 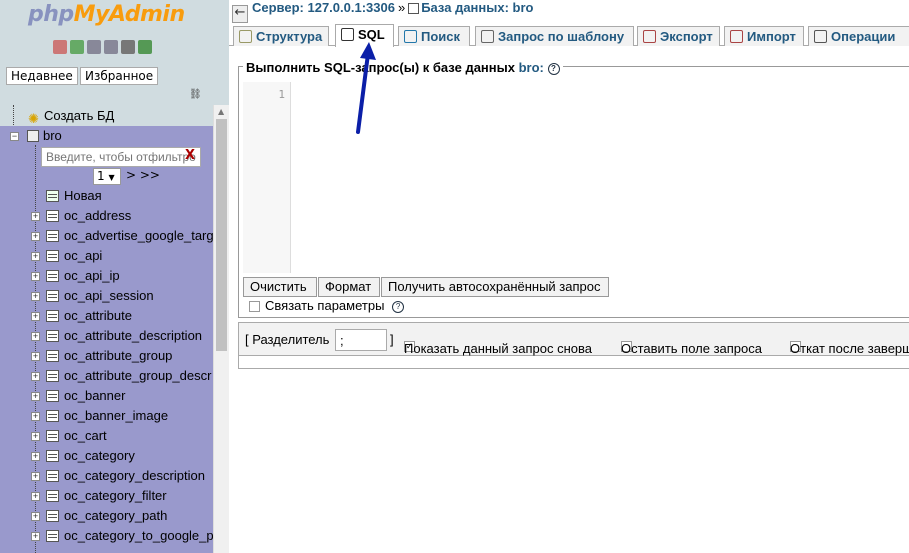 I want to click on delimiter-input, so click(x=361, y=340).